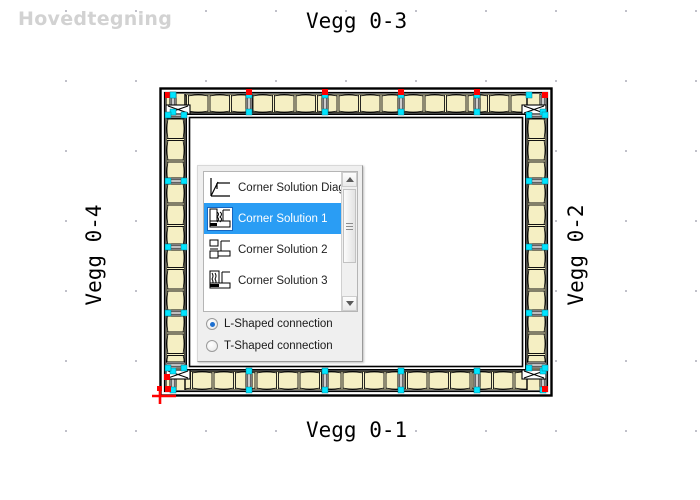  Describe the element at coordinates (220, 187) in the screenshot. I see `corner-diagonal-icon` at that location.